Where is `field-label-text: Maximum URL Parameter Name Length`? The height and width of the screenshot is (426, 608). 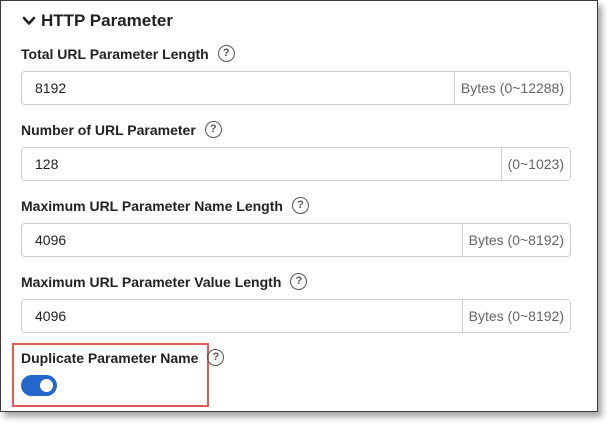
field-label-text: Maximum URL Parameter Name Length is located at coordinates (152, 205).